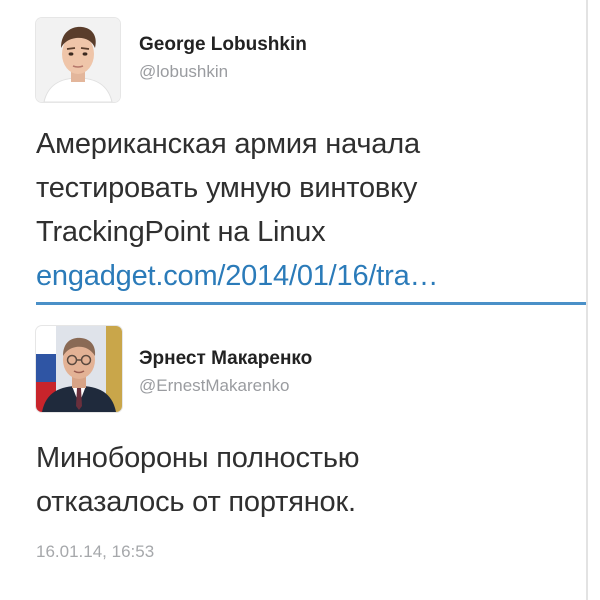  I want to click on tweet-text-line: Минобороны полностью, so click(198, 458).